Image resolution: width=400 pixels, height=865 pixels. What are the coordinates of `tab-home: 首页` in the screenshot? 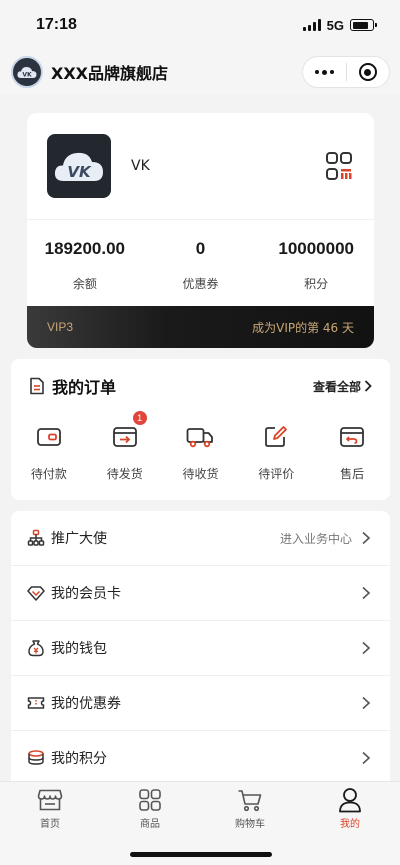 It's located at (50, 807).